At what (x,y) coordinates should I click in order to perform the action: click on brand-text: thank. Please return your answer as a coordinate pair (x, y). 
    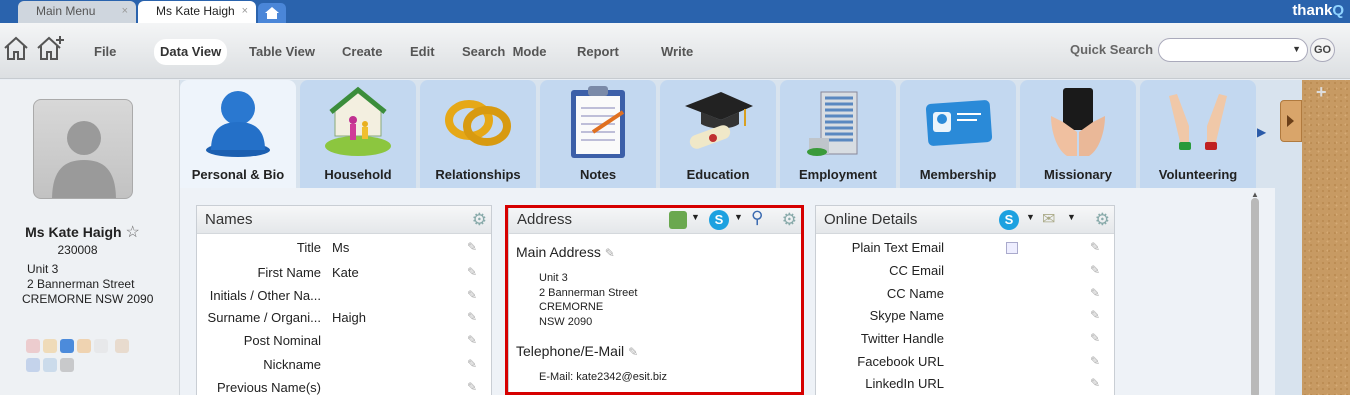
    Looking at the image, I should click on (1312, 10).